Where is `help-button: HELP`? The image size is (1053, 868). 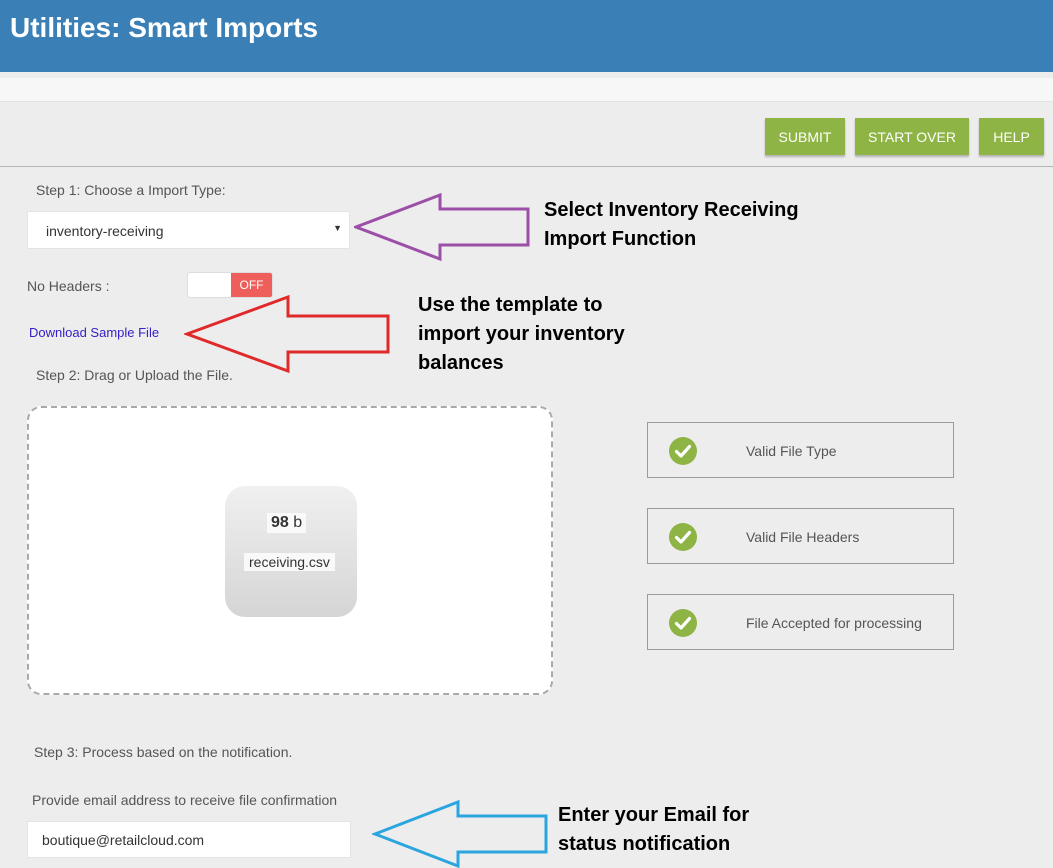
help-button: HELP is located at coordinates (1011, 136).